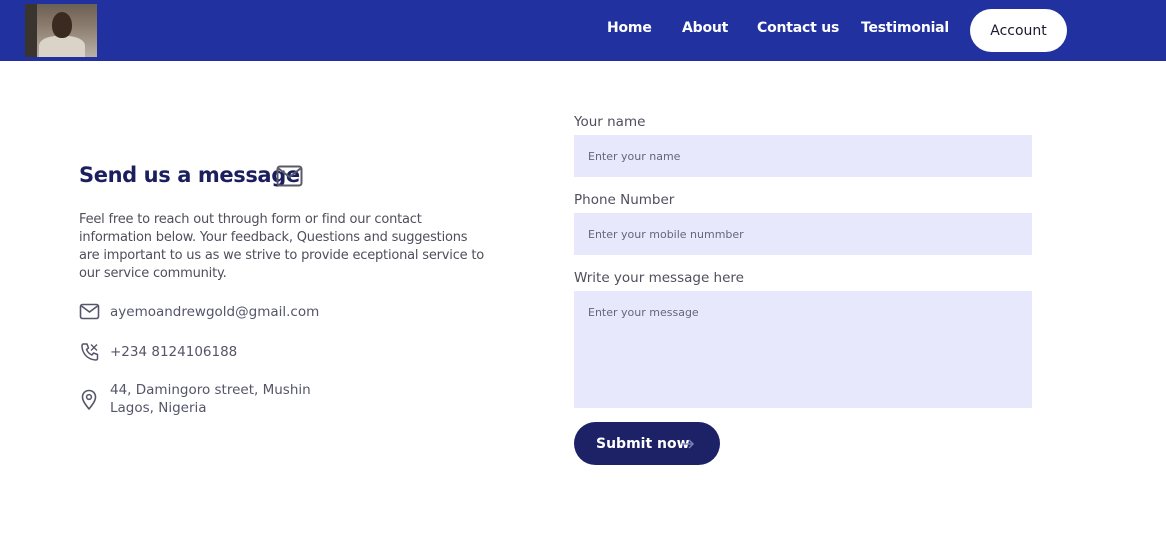 The image size is (1166, 549). I want to click on profile-photo-logo, so click(61, 30).